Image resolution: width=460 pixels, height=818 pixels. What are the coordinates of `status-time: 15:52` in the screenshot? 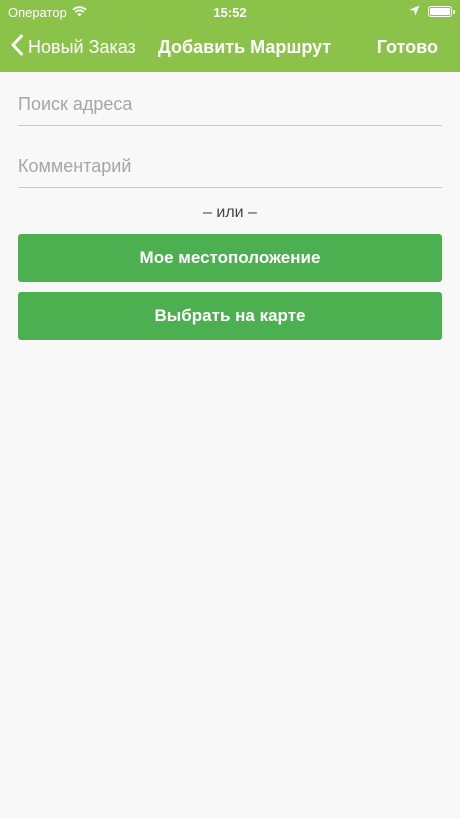 It's located at (230, 12).